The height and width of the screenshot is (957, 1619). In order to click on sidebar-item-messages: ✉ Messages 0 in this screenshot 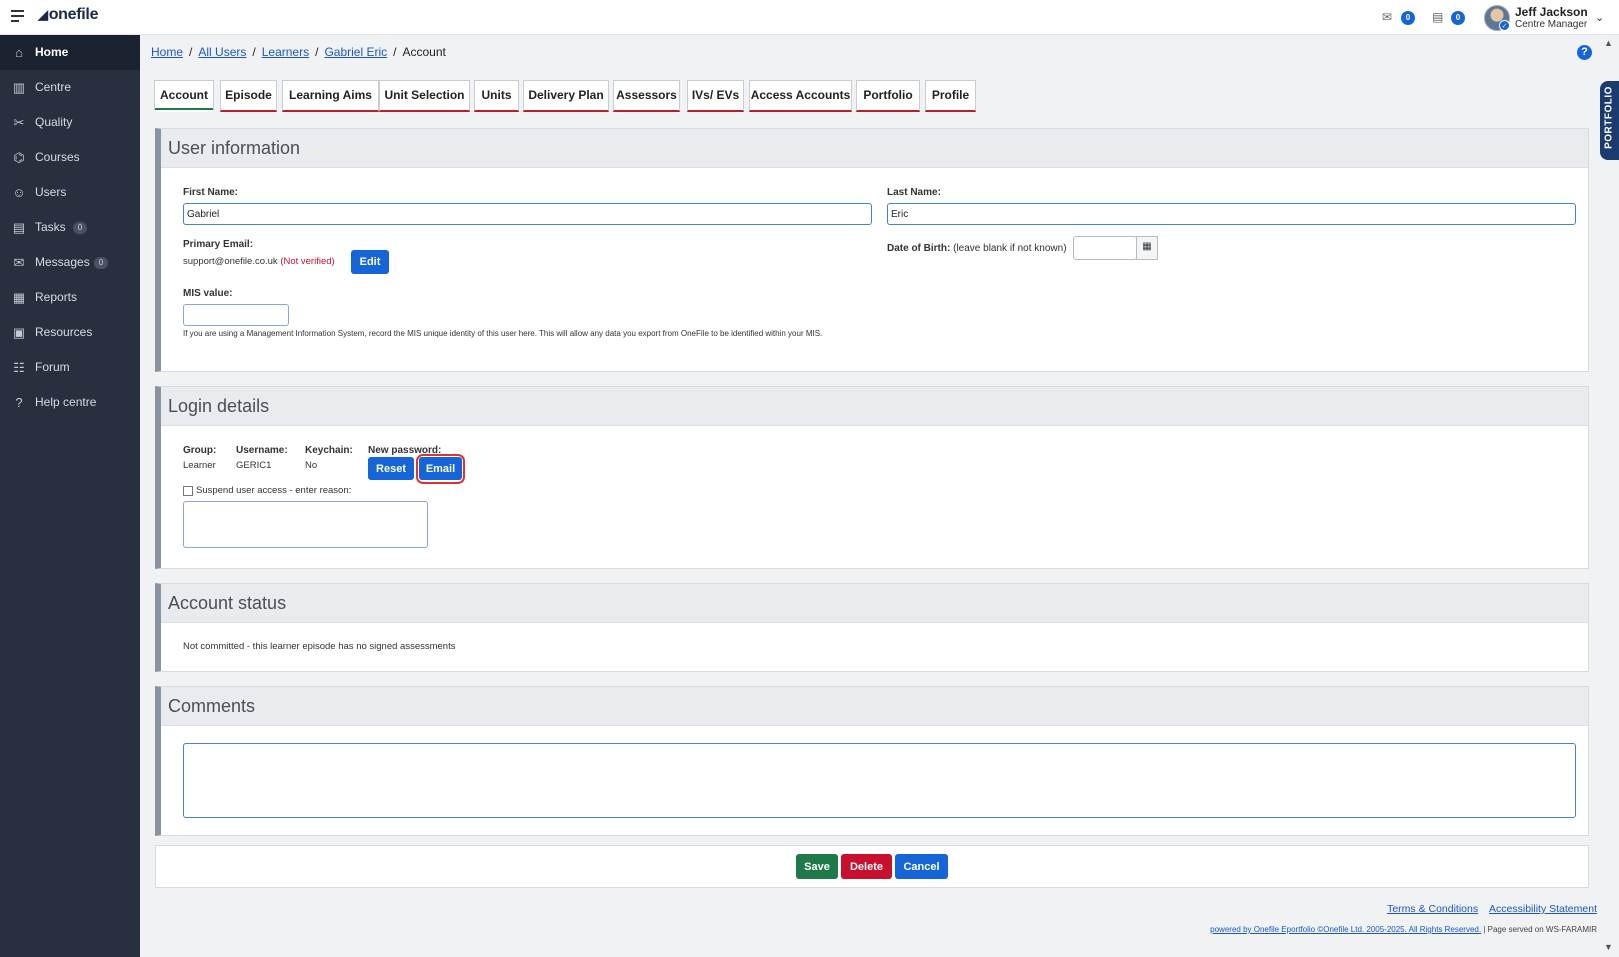, I will do `click(70, 262)`.